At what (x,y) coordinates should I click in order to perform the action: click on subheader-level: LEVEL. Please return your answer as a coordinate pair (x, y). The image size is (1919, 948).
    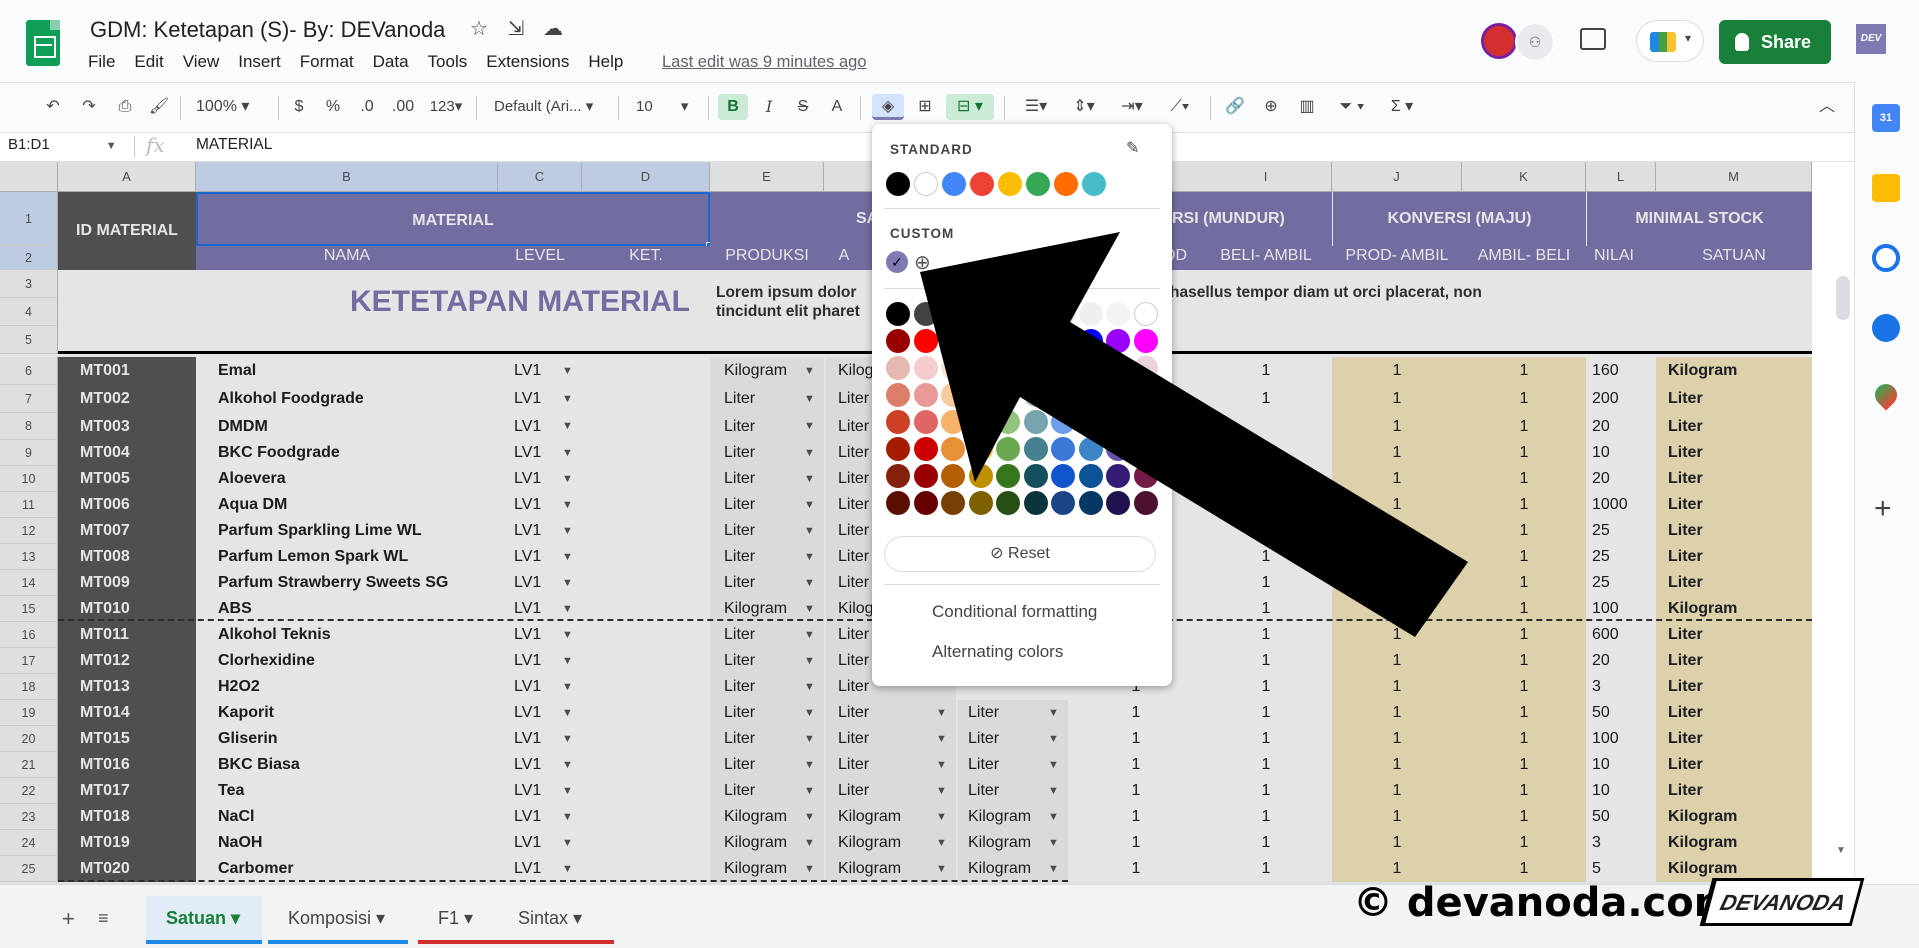
    Looking at the image, I should click on (540, 258).